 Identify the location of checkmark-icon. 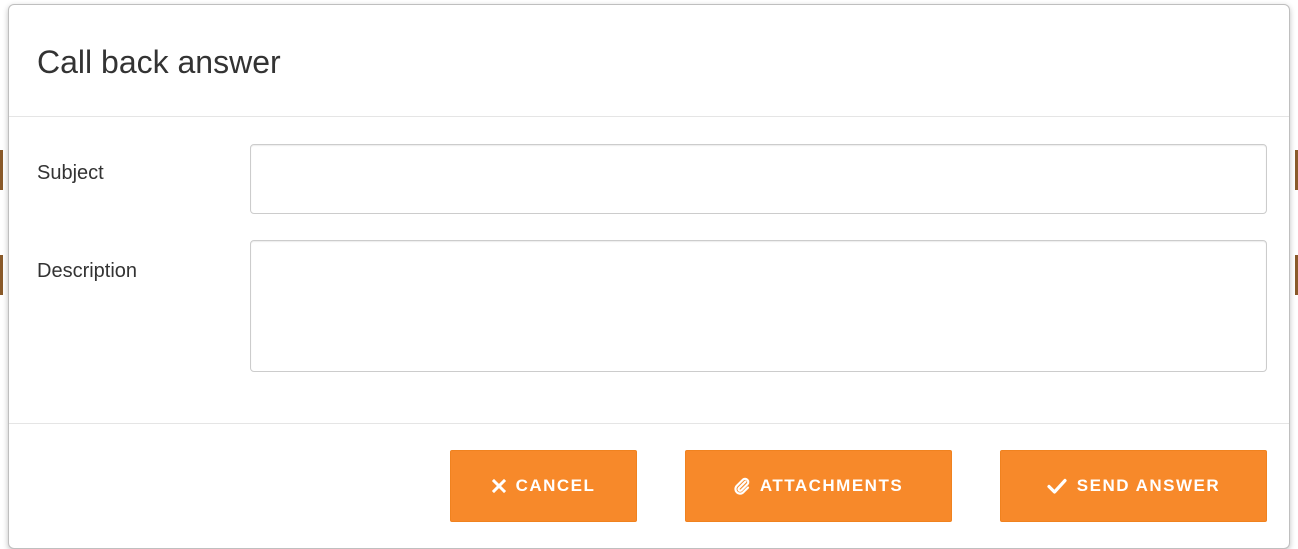
(1057, 486).